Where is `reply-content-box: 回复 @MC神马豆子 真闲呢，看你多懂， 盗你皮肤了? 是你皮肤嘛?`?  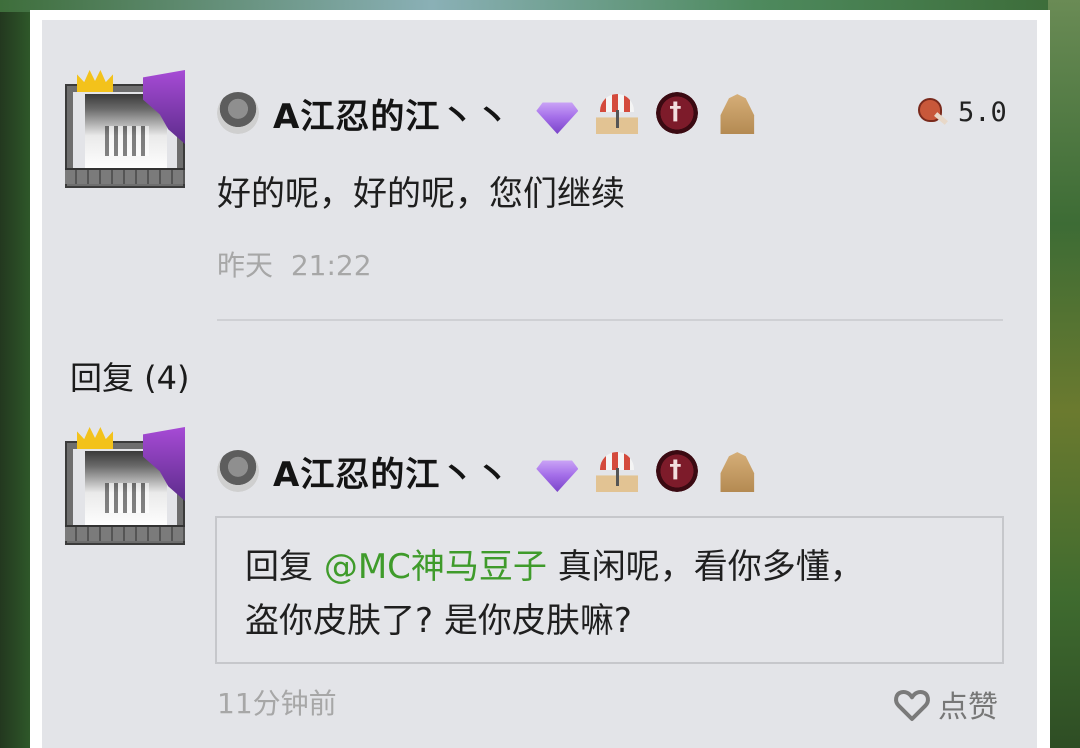
reply-content-box: 回复 @MC神马豆子 真闲呢，看你多懂， 盗你皮肤了? 是你皮肤嘛? is located at coordinates (609, 590).